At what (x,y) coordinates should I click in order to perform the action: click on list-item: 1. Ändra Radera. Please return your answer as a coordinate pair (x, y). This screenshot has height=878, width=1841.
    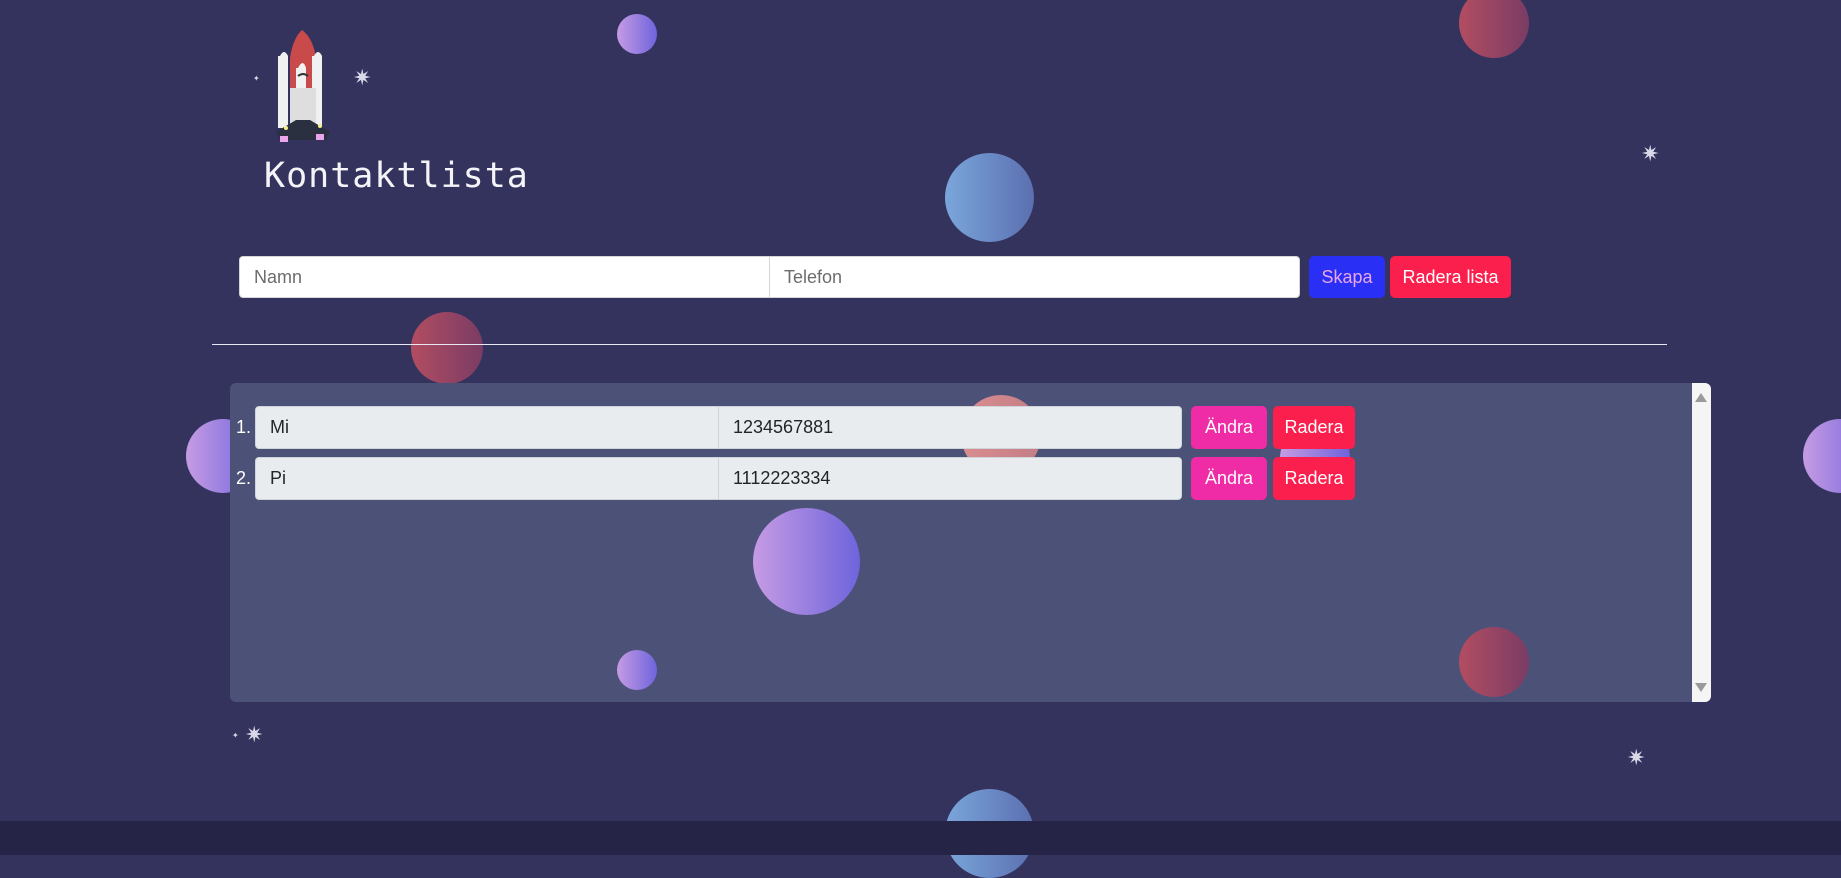
    Looking at the image, I should click on (955, 427).